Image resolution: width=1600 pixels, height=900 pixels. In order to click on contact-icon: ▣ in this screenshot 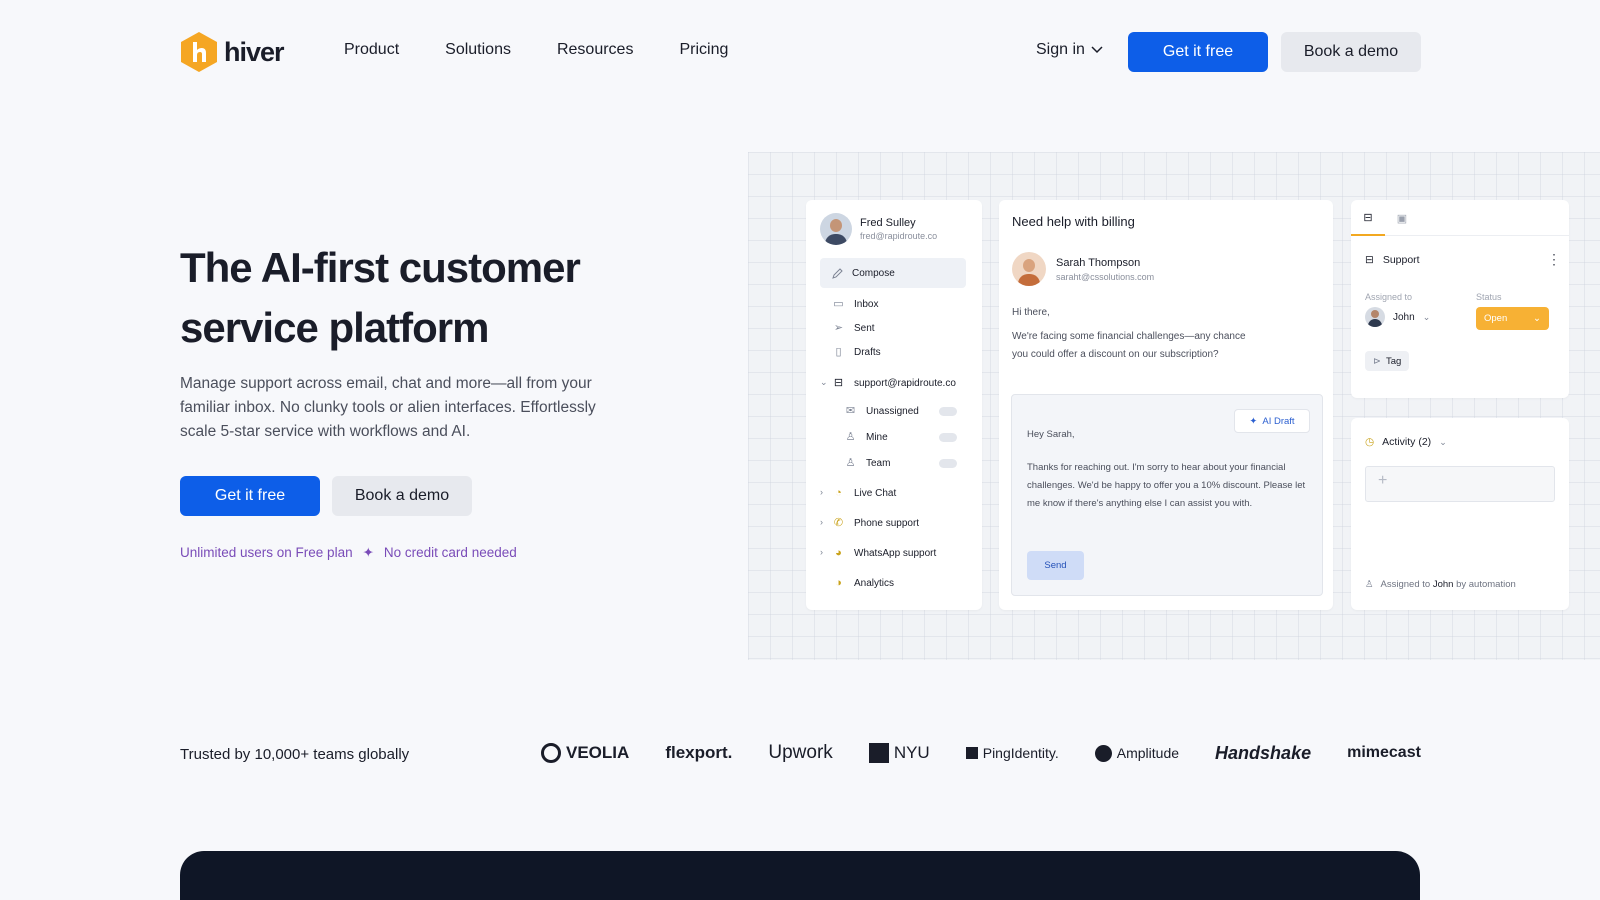, I will do `click(1402, 218)`.